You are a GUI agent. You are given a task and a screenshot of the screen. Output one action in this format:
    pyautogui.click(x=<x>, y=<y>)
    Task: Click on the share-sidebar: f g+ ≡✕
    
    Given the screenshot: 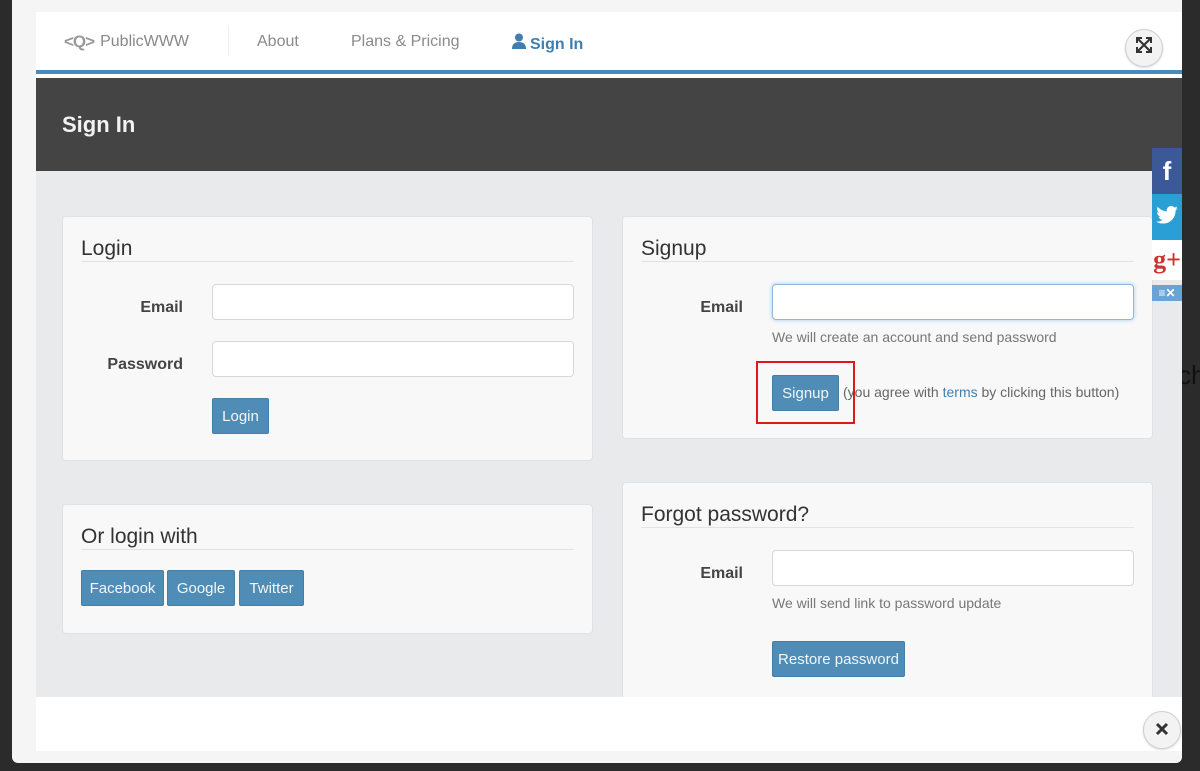 What is the action you would take?
    pyautogui.click(x=1167, y=224)
    